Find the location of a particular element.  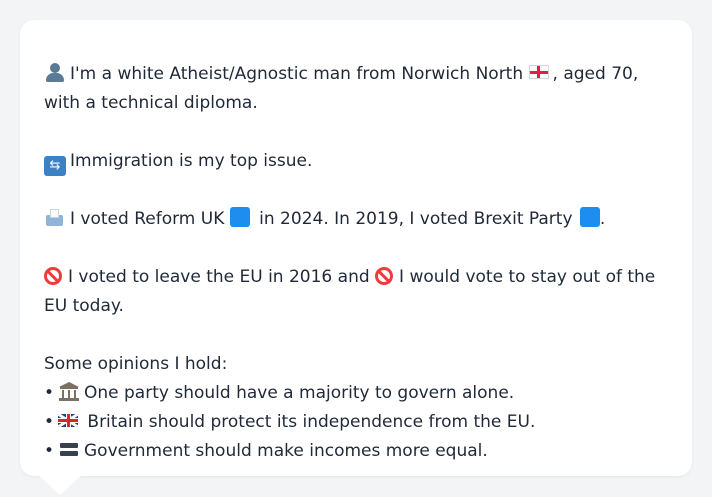

vote-text-1: I voted Reform UK is located at coordinates (147, 219).